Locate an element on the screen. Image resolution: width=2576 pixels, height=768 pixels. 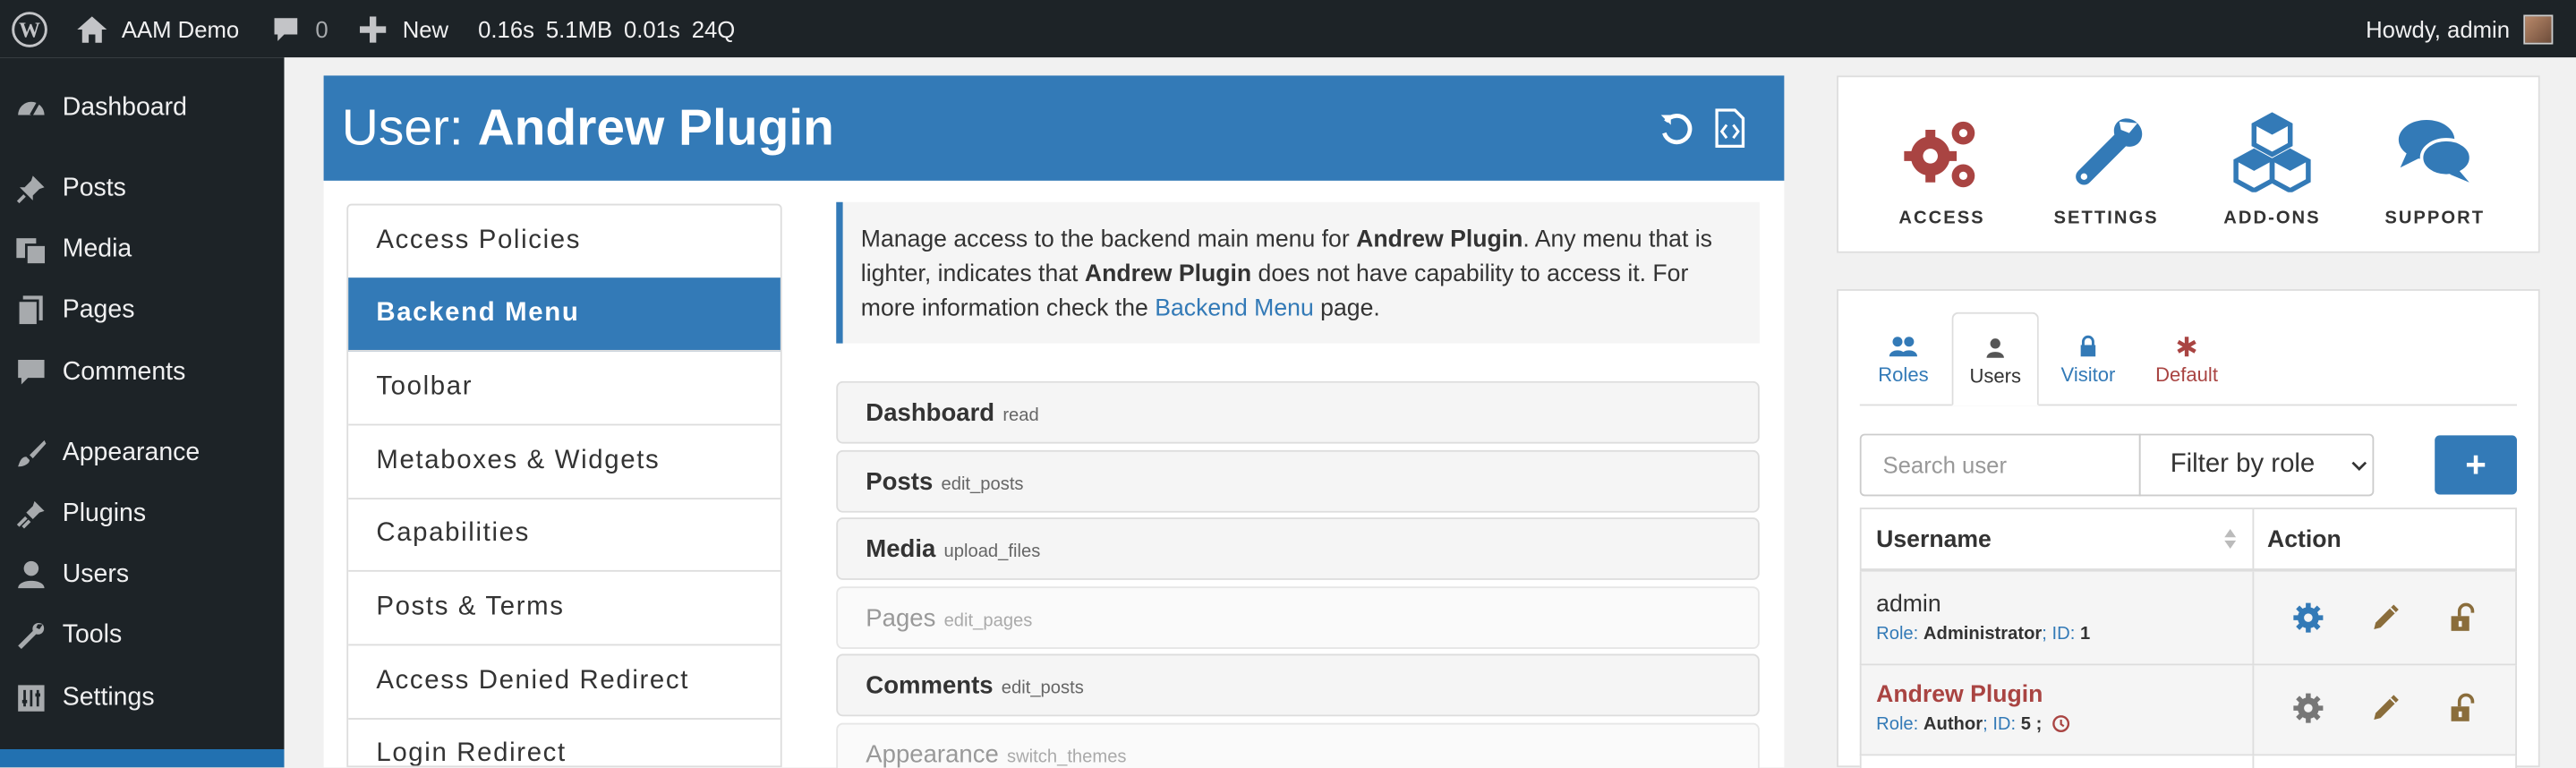
new-label: New is located at coordinates (425, 28).